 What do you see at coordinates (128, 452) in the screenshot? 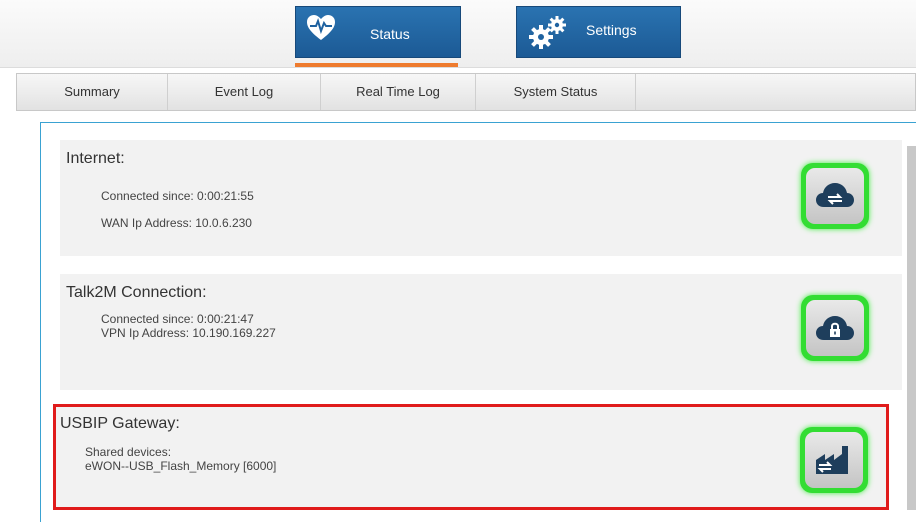
I see `usbip-shared-devices-label: Shared devices:` at bounding box center [128, 452].